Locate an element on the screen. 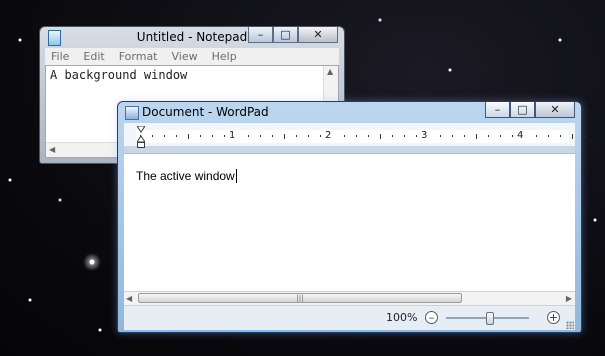 The image size is (605, 356). wordpad-close-button: ✕ is located at coordinates (555, 110).